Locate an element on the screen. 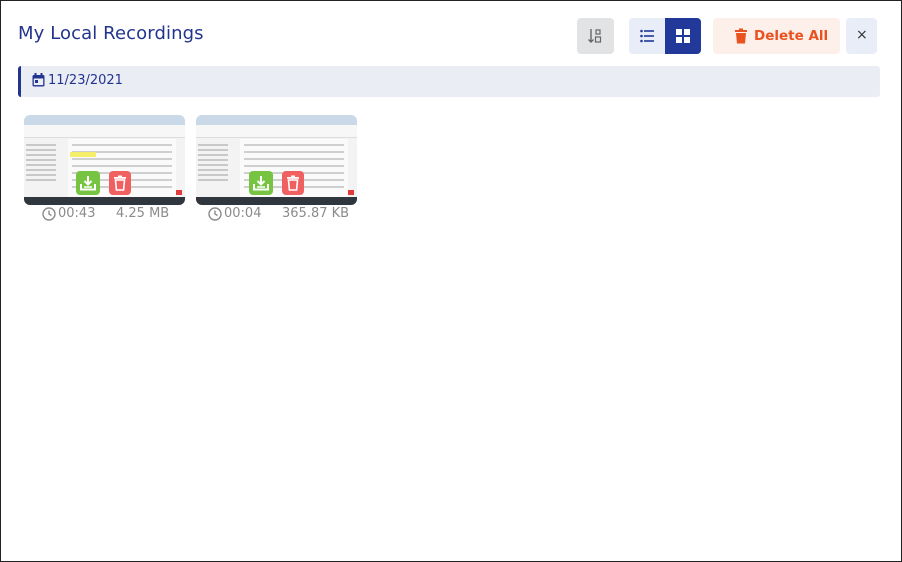  view-toggle is located at coordinates (665, 36).